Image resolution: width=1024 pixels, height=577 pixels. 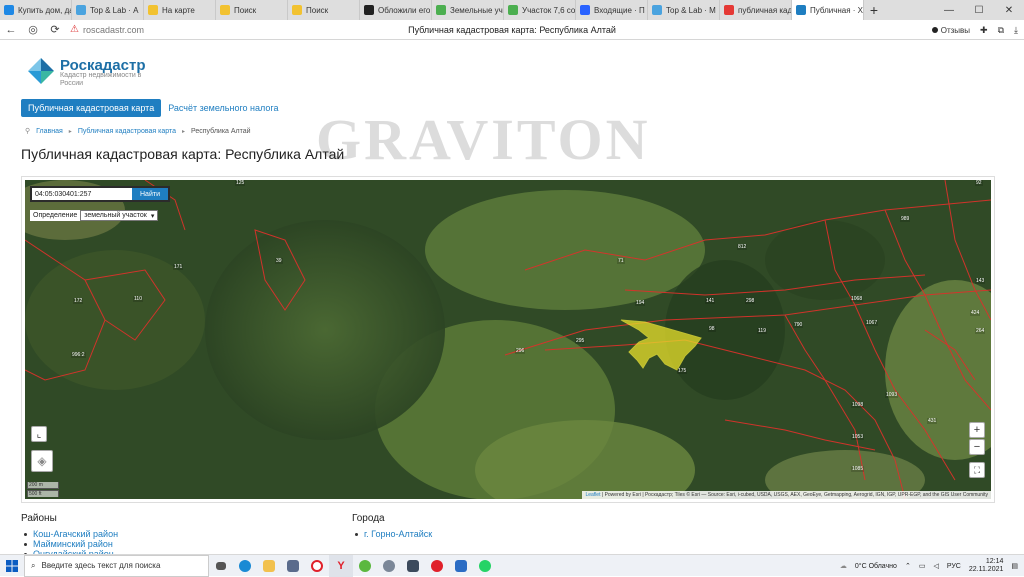 I want to click on home-pin-icon: ⚲, so click(x=28, y=131).